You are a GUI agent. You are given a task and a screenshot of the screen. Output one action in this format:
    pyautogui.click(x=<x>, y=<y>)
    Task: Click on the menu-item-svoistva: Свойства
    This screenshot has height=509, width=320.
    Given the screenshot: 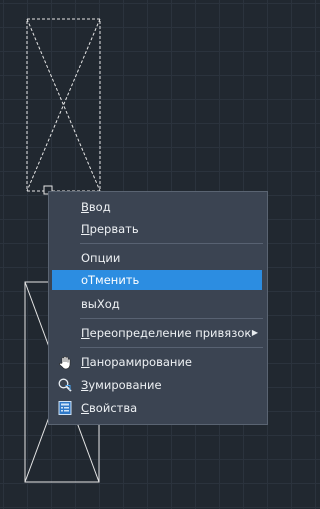 What is the action you would take?
    pyautogui.click(x=157, y=408)
    